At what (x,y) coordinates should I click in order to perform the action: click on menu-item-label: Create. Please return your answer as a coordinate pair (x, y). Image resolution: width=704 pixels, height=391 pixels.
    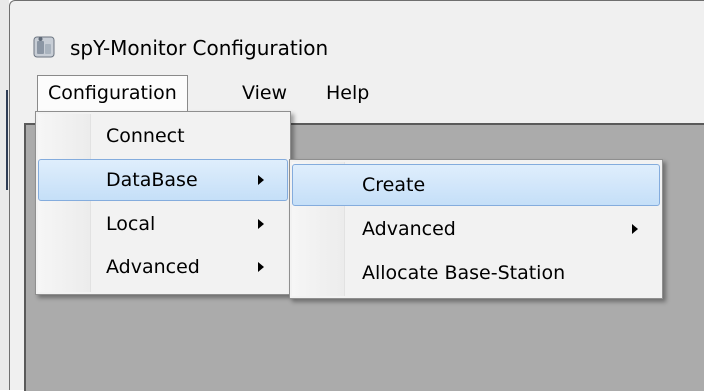
    Looking at the image, I should click on (394, 185).